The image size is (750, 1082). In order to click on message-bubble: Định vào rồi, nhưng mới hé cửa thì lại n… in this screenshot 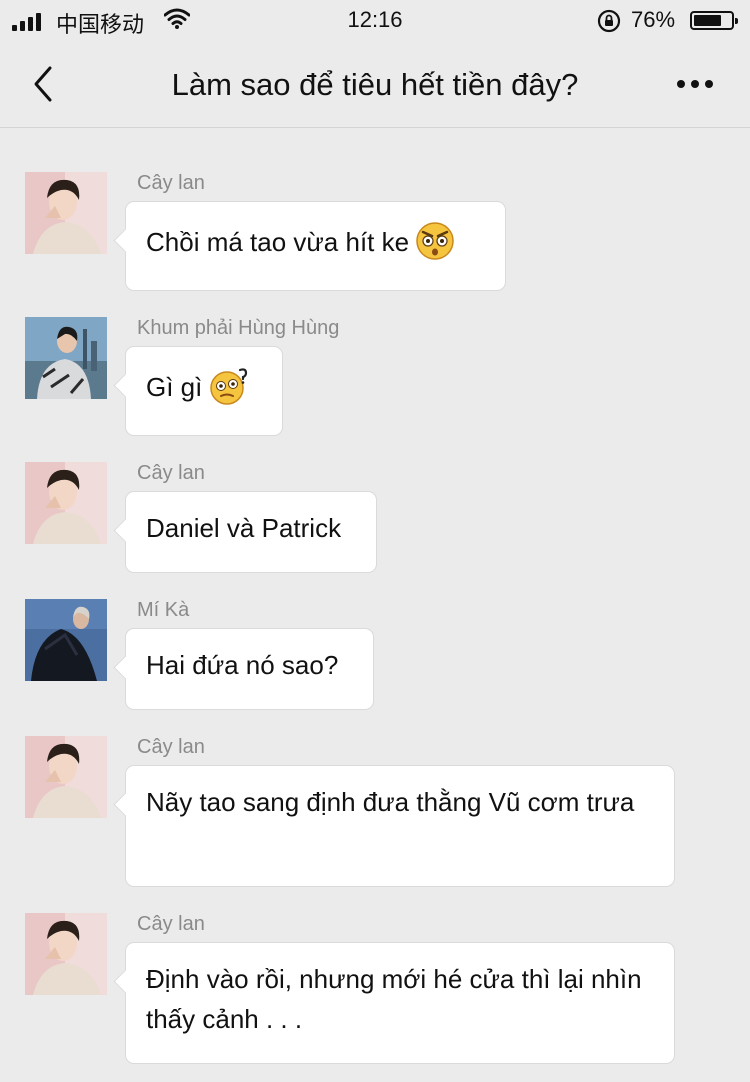, I will do `click(400, 1003)`.